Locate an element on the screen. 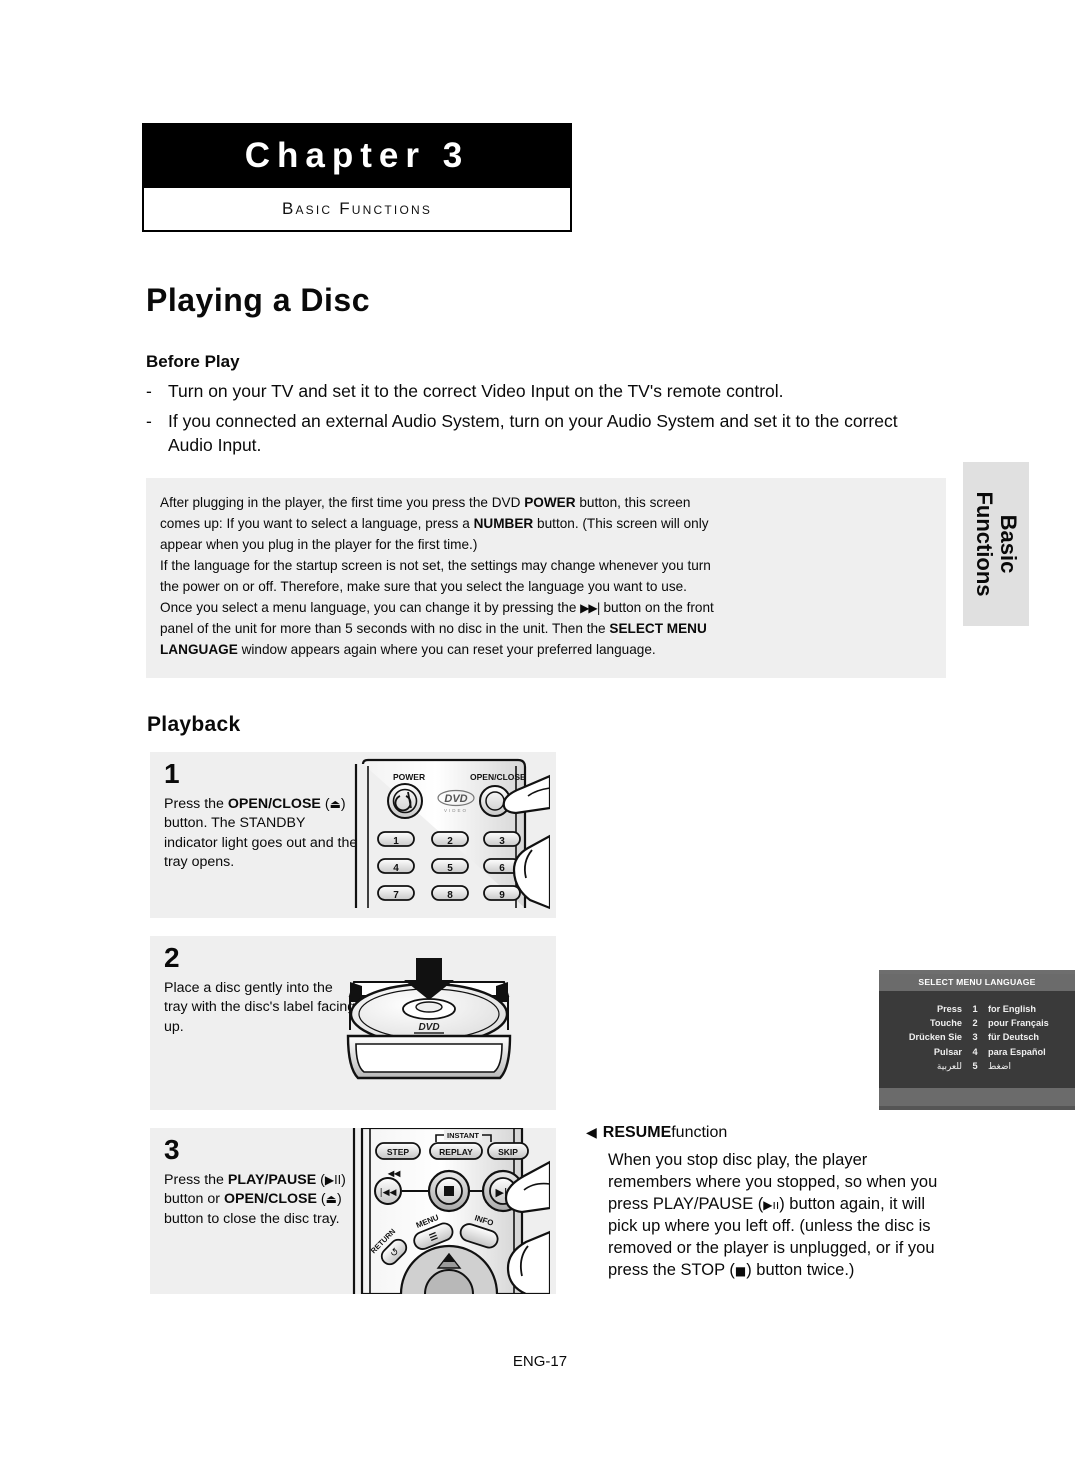 This screenshot has height=1482, width=1080. step-number: 2 is located at coordinates (172, 957).